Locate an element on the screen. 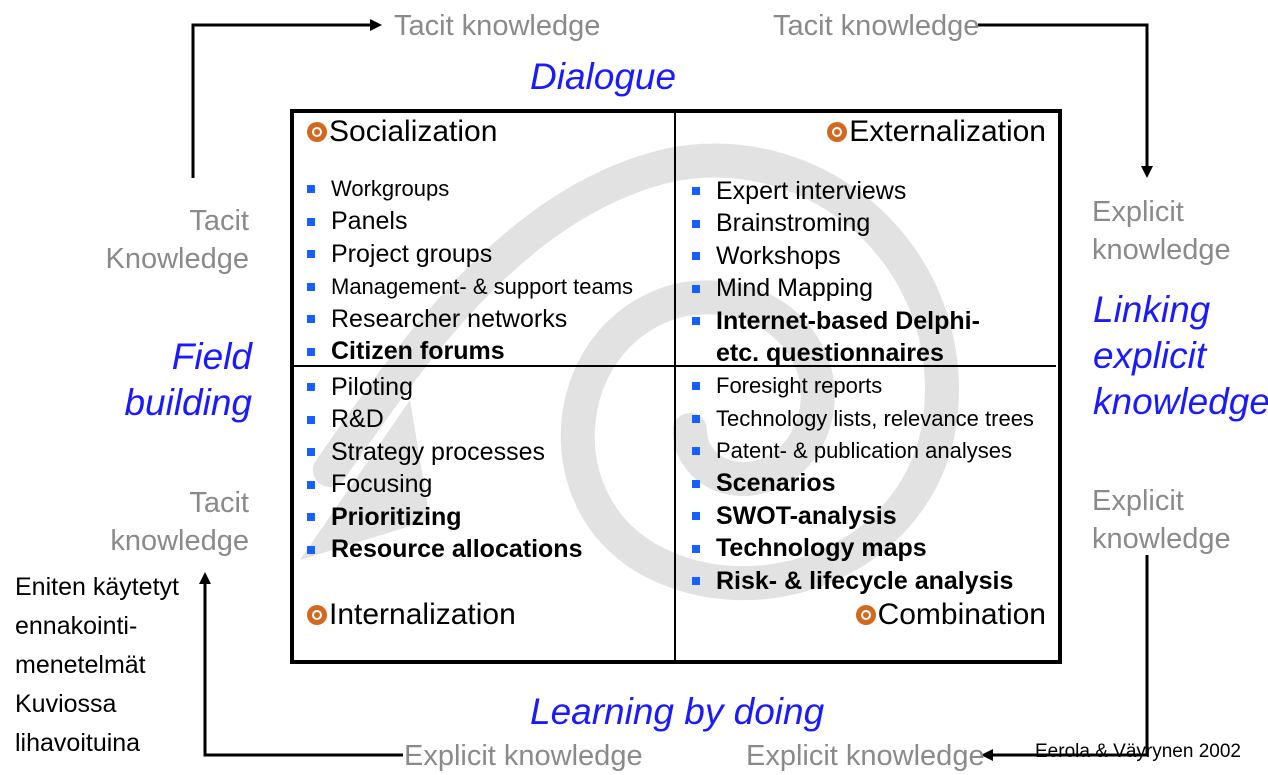  list-item: Researcher networks is located at coordinates (470, 319).